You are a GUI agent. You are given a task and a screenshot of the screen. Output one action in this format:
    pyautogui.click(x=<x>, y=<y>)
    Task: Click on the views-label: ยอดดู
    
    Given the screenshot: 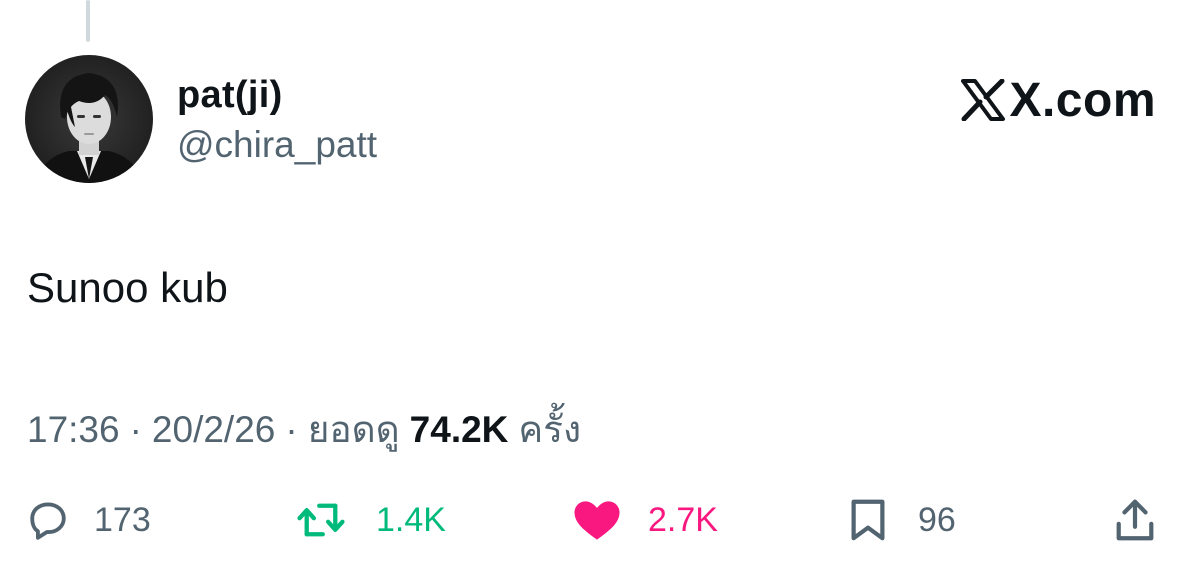 What is the action you would take?
    pyautogui.click(x=353, y=429)
    